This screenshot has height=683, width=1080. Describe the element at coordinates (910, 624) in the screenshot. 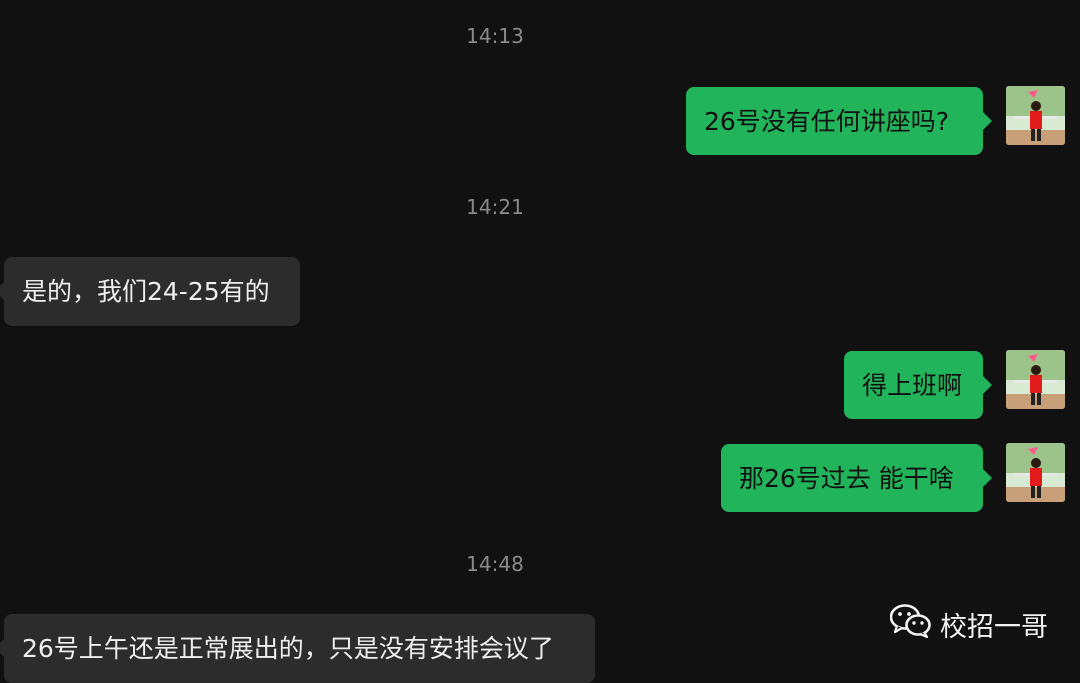

I see `wechat-icon` at that location.